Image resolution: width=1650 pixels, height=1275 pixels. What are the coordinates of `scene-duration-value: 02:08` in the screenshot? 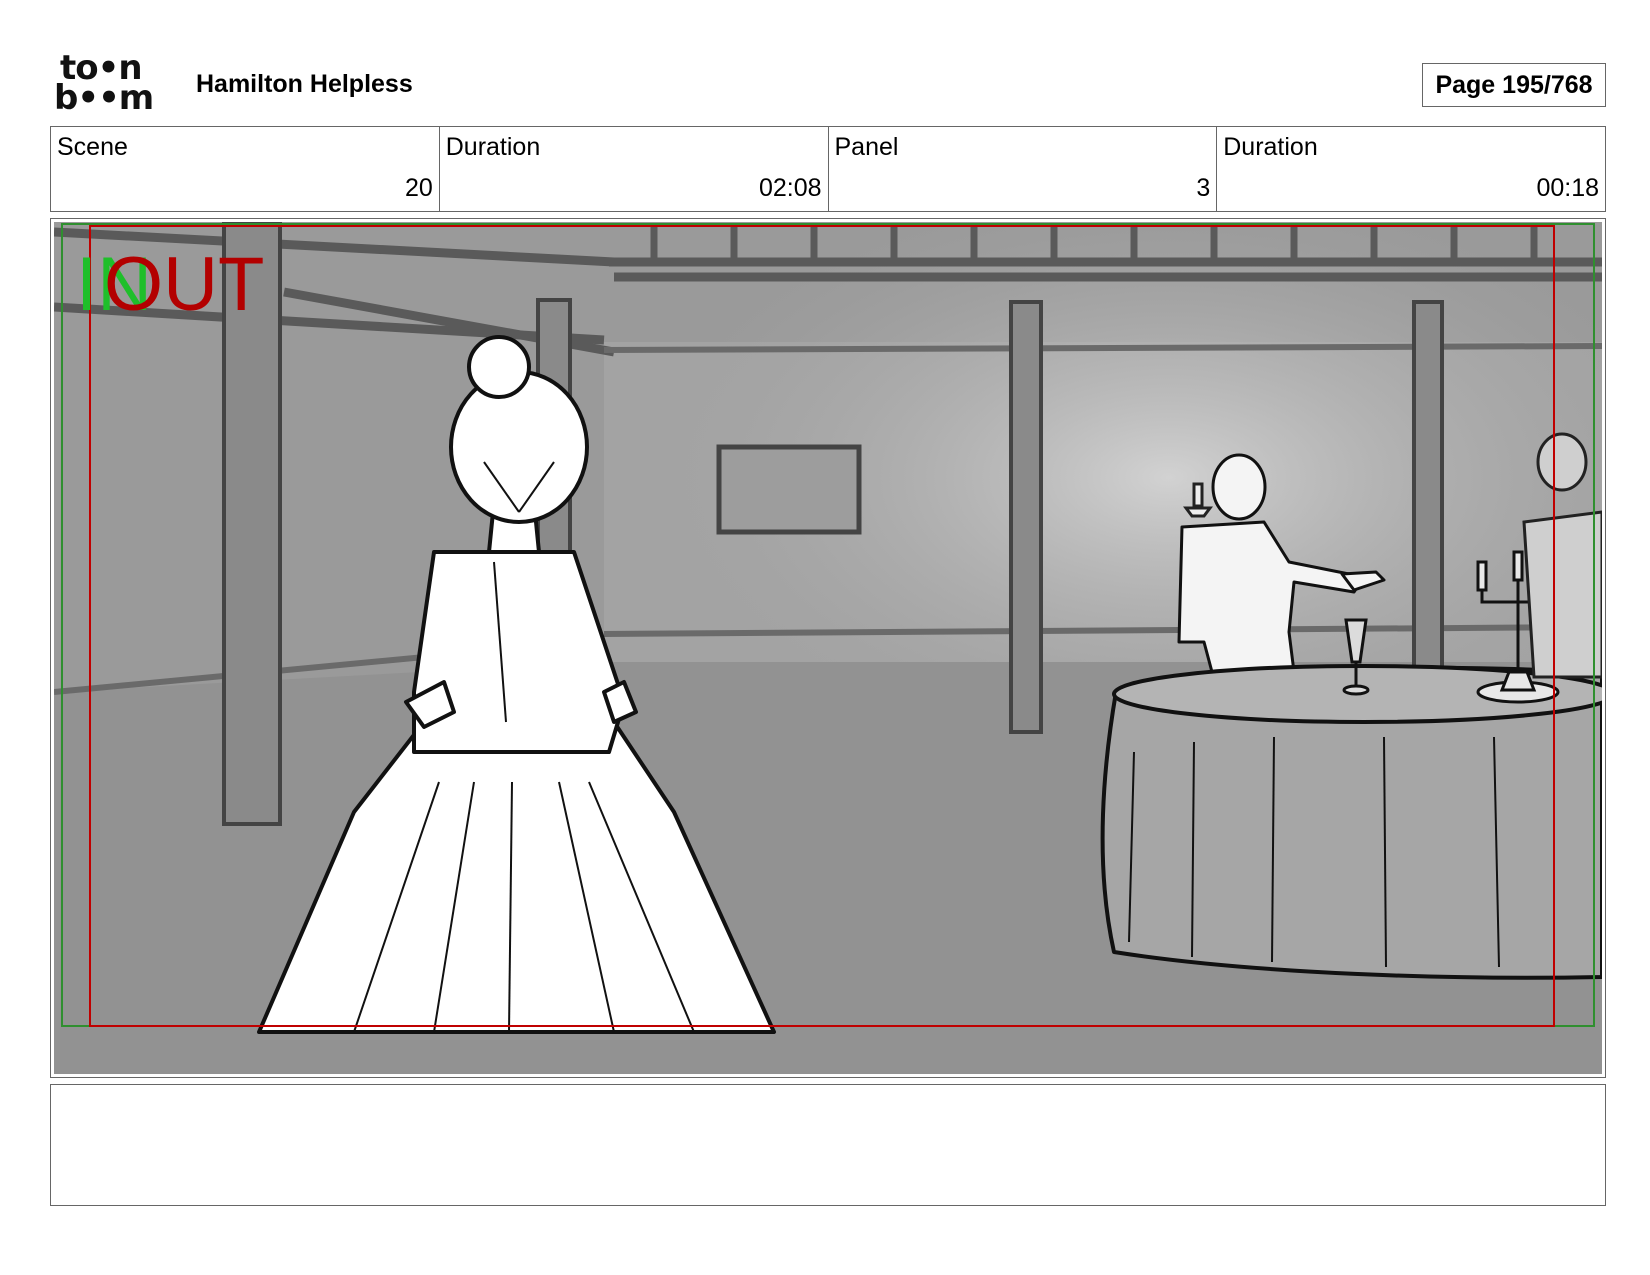 It's located at (790, 188).